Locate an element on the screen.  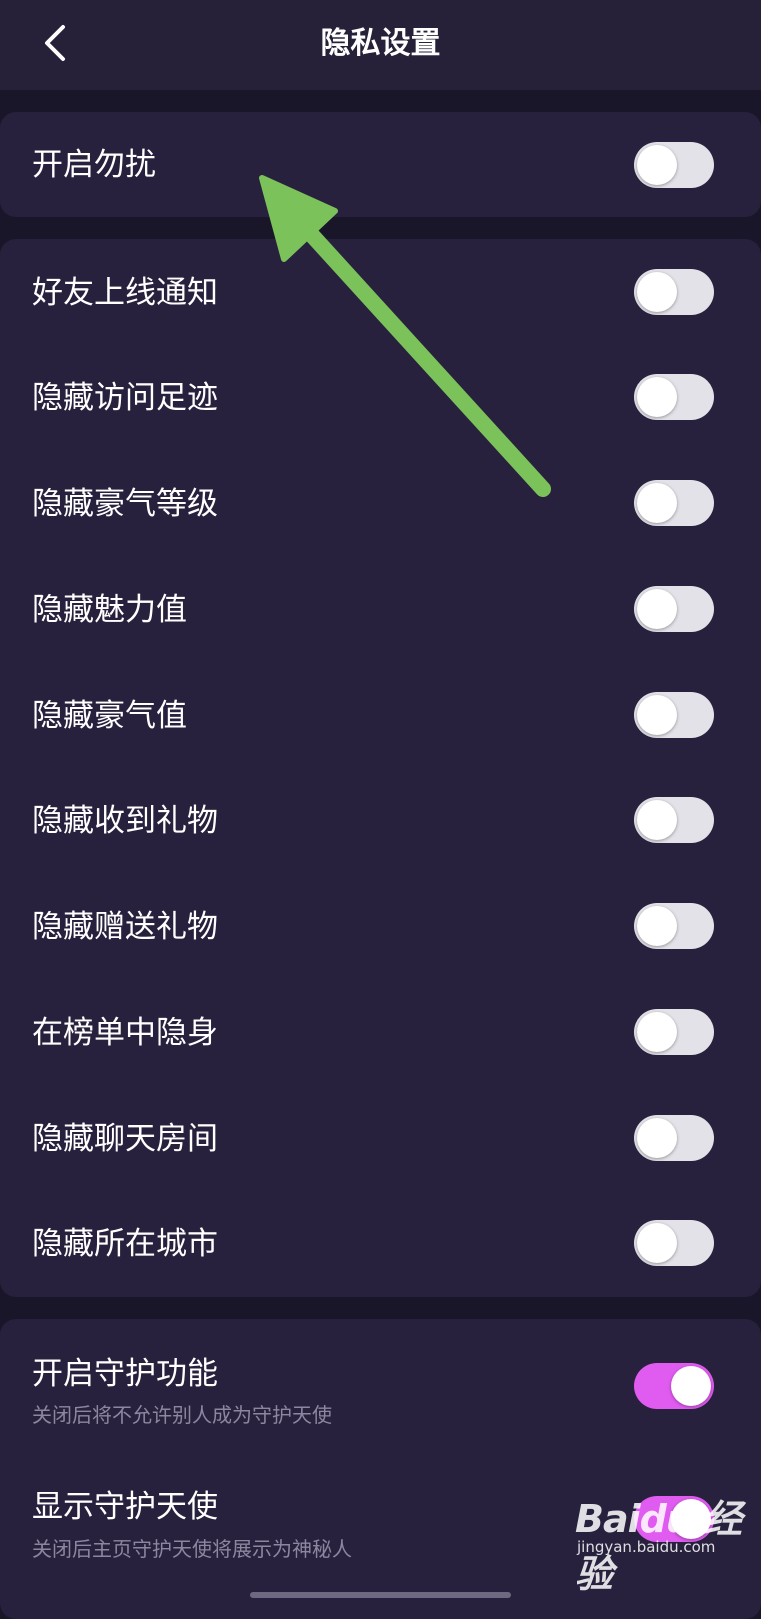
nav-bar: 隐私设置 is located at coordinates (380, 45).